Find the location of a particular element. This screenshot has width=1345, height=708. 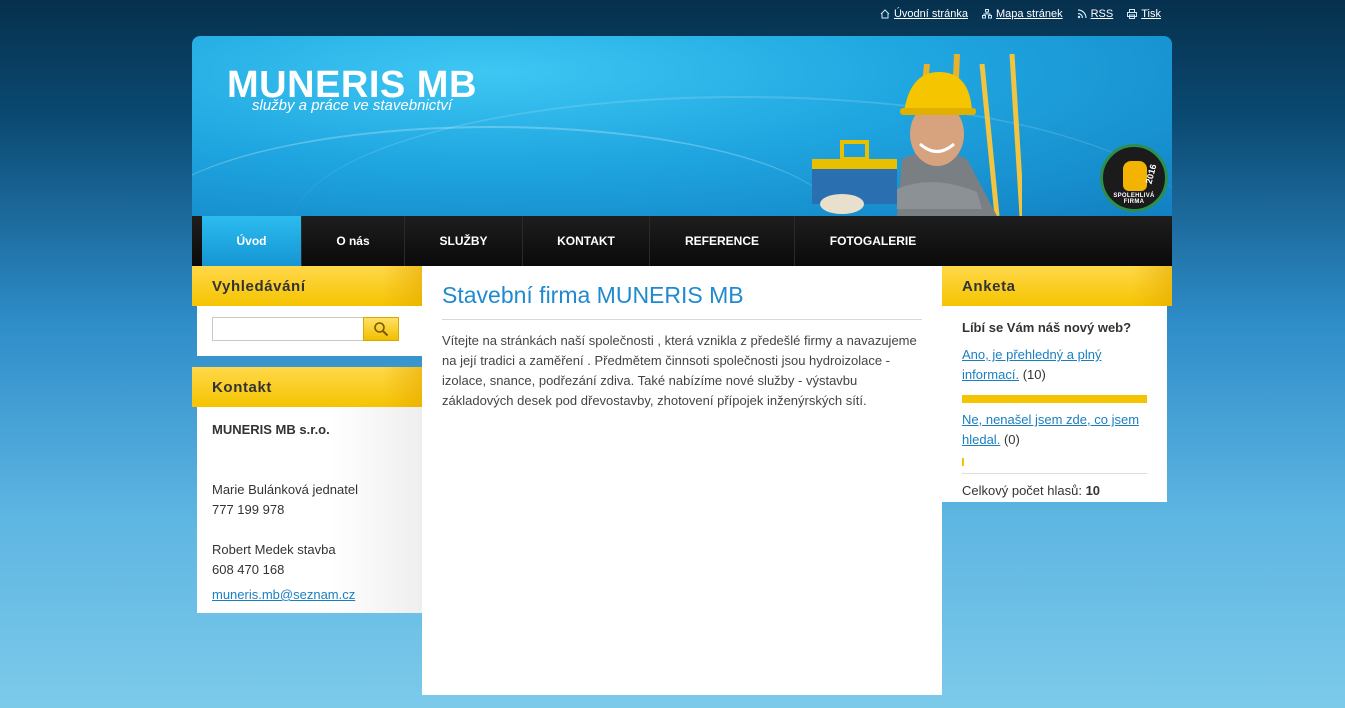

poll-total-value: 10 is located at coordinates (1093, 490).